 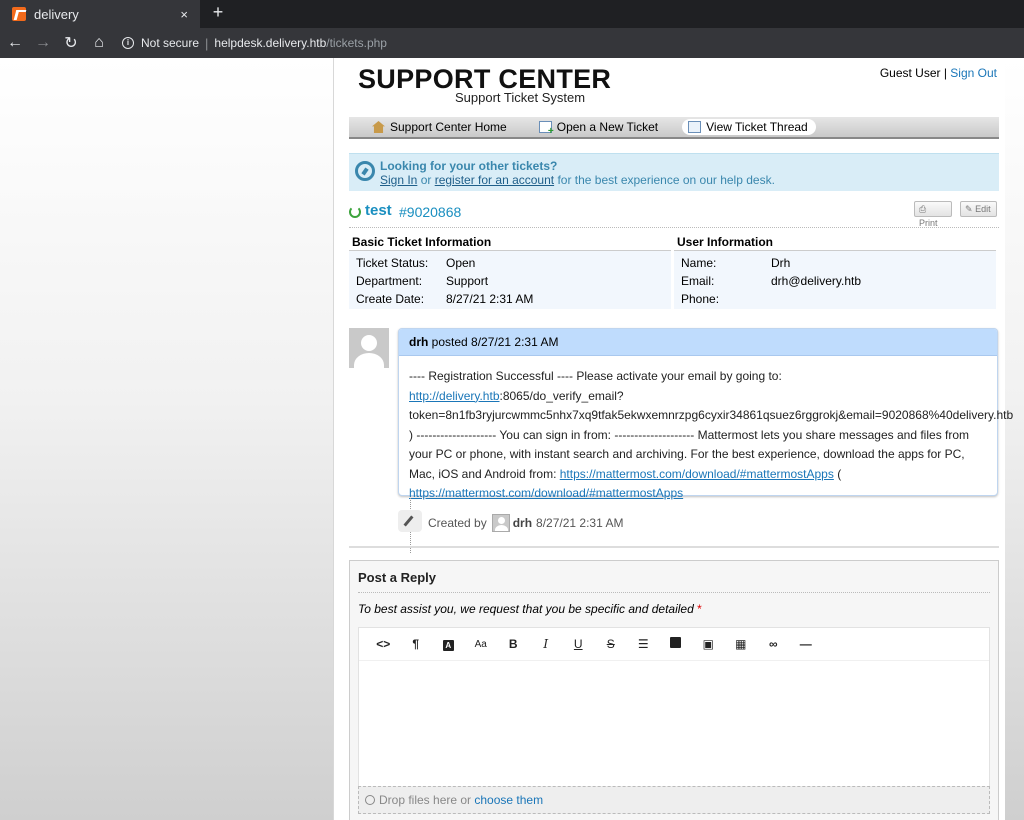 What do you see at coordinates (835, 263) in the screenshot?
I see `info-row: Name: Drh` at bounding box center [835, 263].